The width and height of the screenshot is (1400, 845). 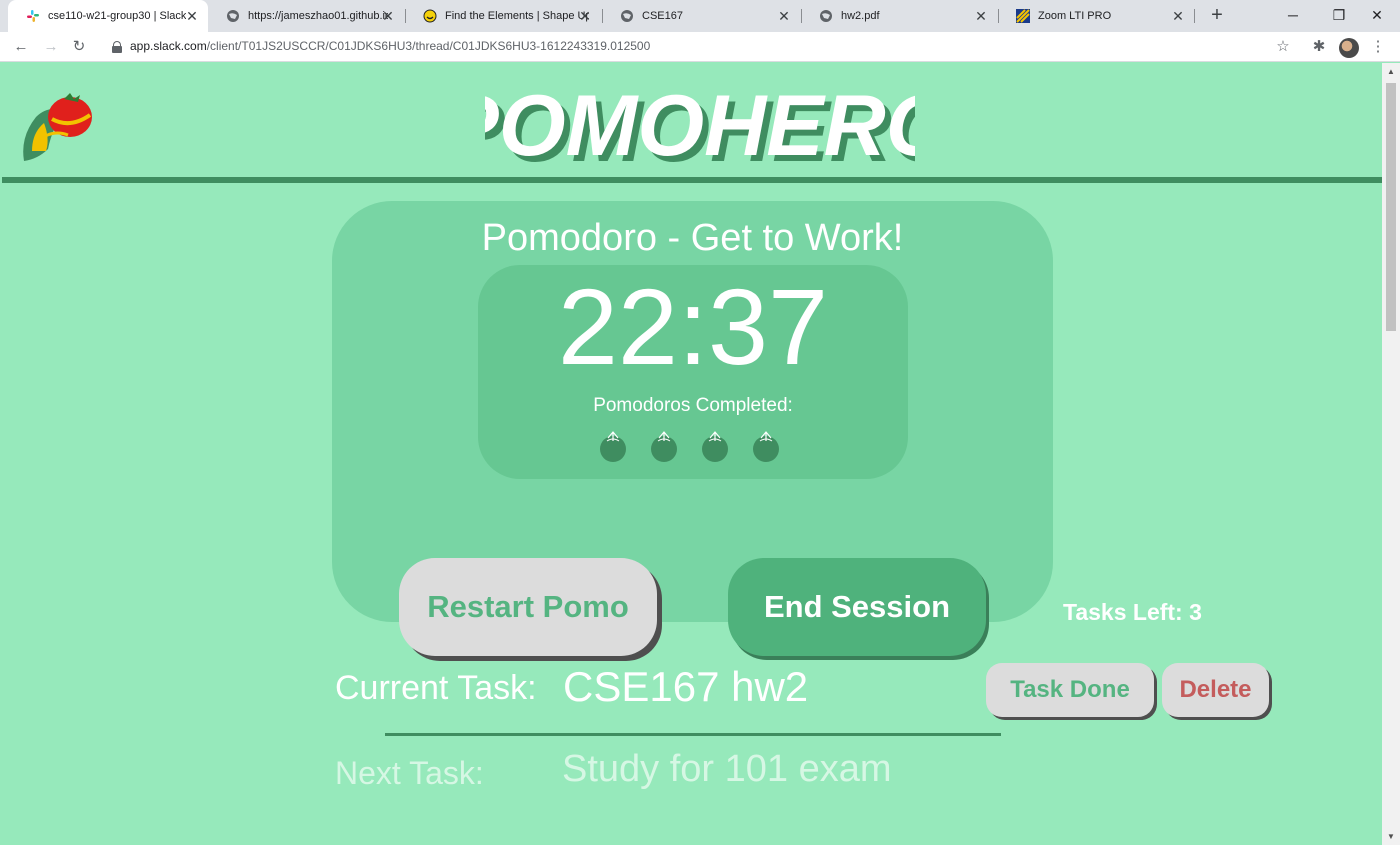 I want to click on tab-hw2: hw2.pdf ✕, so click(x=899, y=16).